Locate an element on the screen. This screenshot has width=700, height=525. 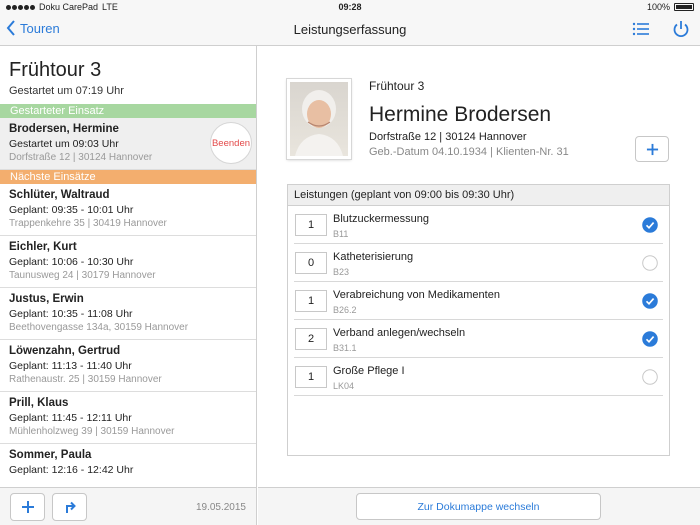
back-button-label: Touren is located at coordinates (40, 28).